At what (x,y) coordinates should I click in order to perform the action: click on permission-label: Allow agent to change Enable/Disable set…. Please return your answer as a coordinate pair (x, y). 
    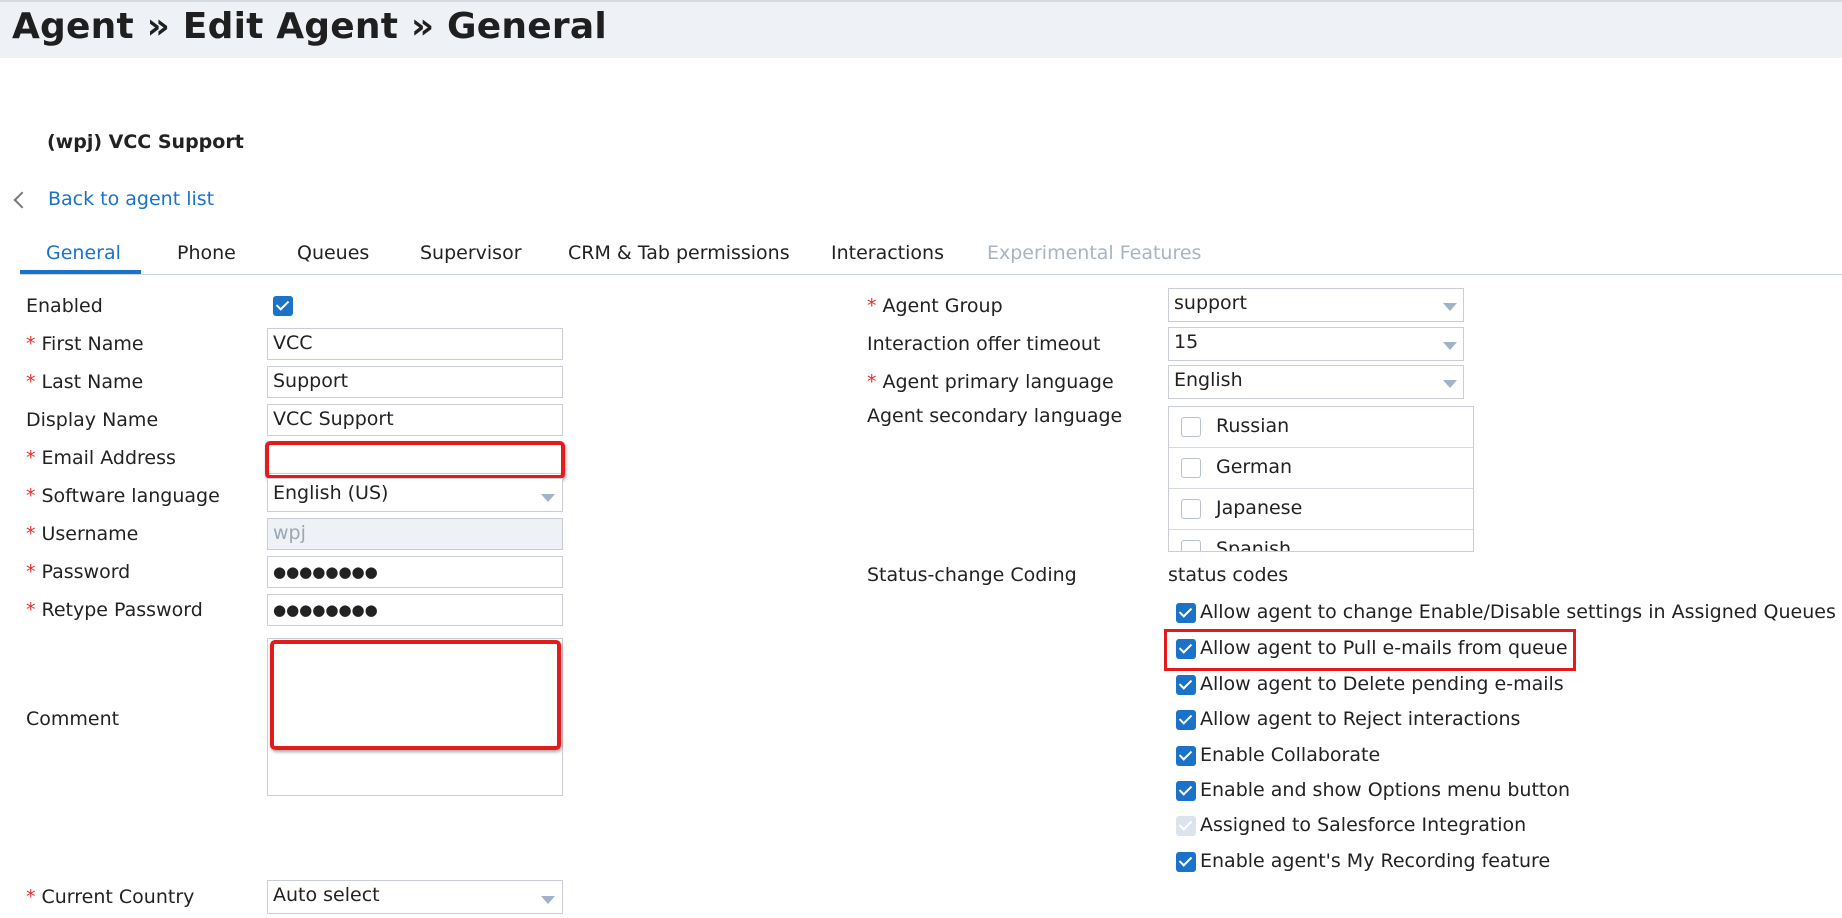
    Looking at the image, I should click on (1518, 612).